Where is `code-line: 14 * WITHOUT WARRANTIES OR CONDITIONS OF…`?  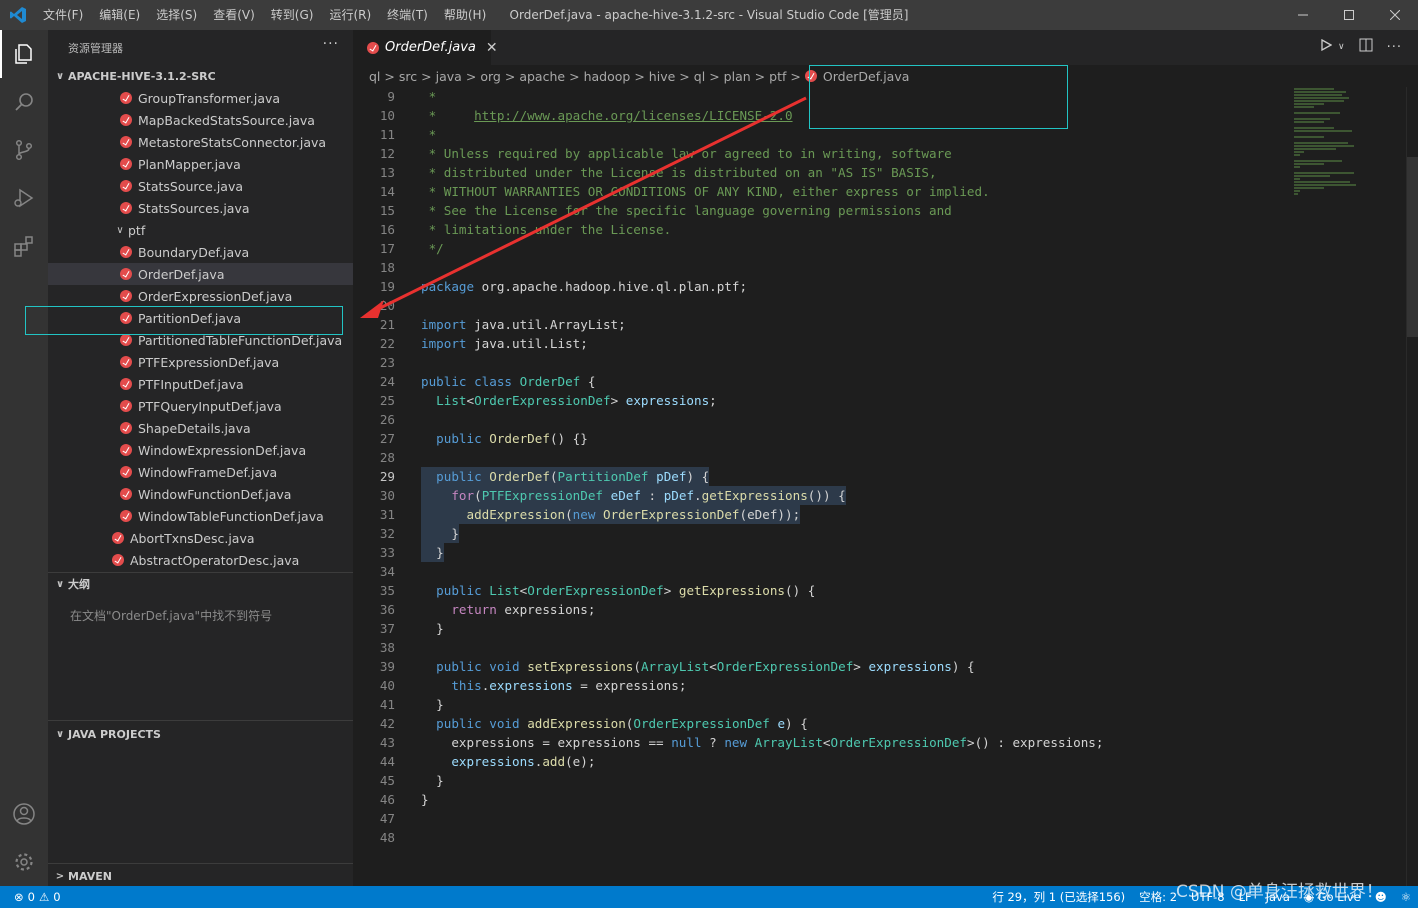
code-line: 14 * WITHOUT WARRANTIES OR CONDITIONS OF… is located at coordinates (820, 191).